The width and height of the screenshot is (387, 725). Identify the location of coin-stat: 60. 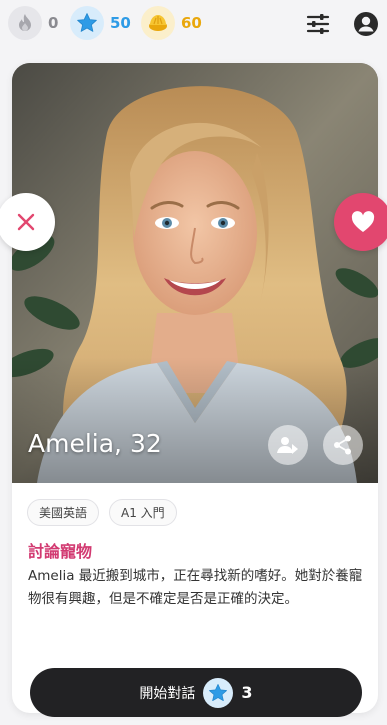
(171, 23).